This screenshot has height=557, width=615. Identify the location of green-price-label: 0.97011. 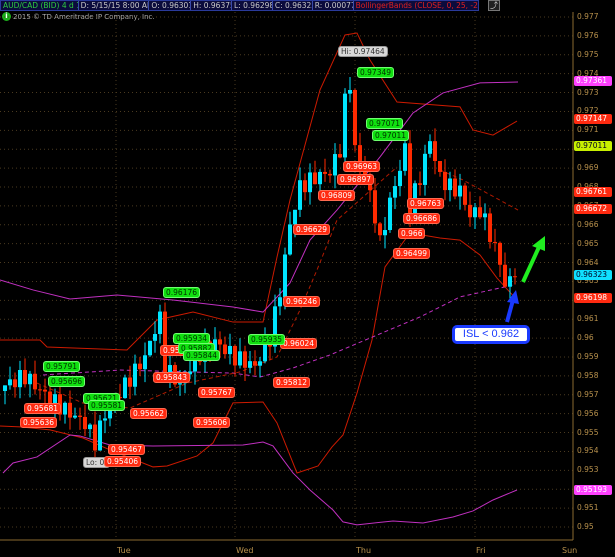
(391, 135).